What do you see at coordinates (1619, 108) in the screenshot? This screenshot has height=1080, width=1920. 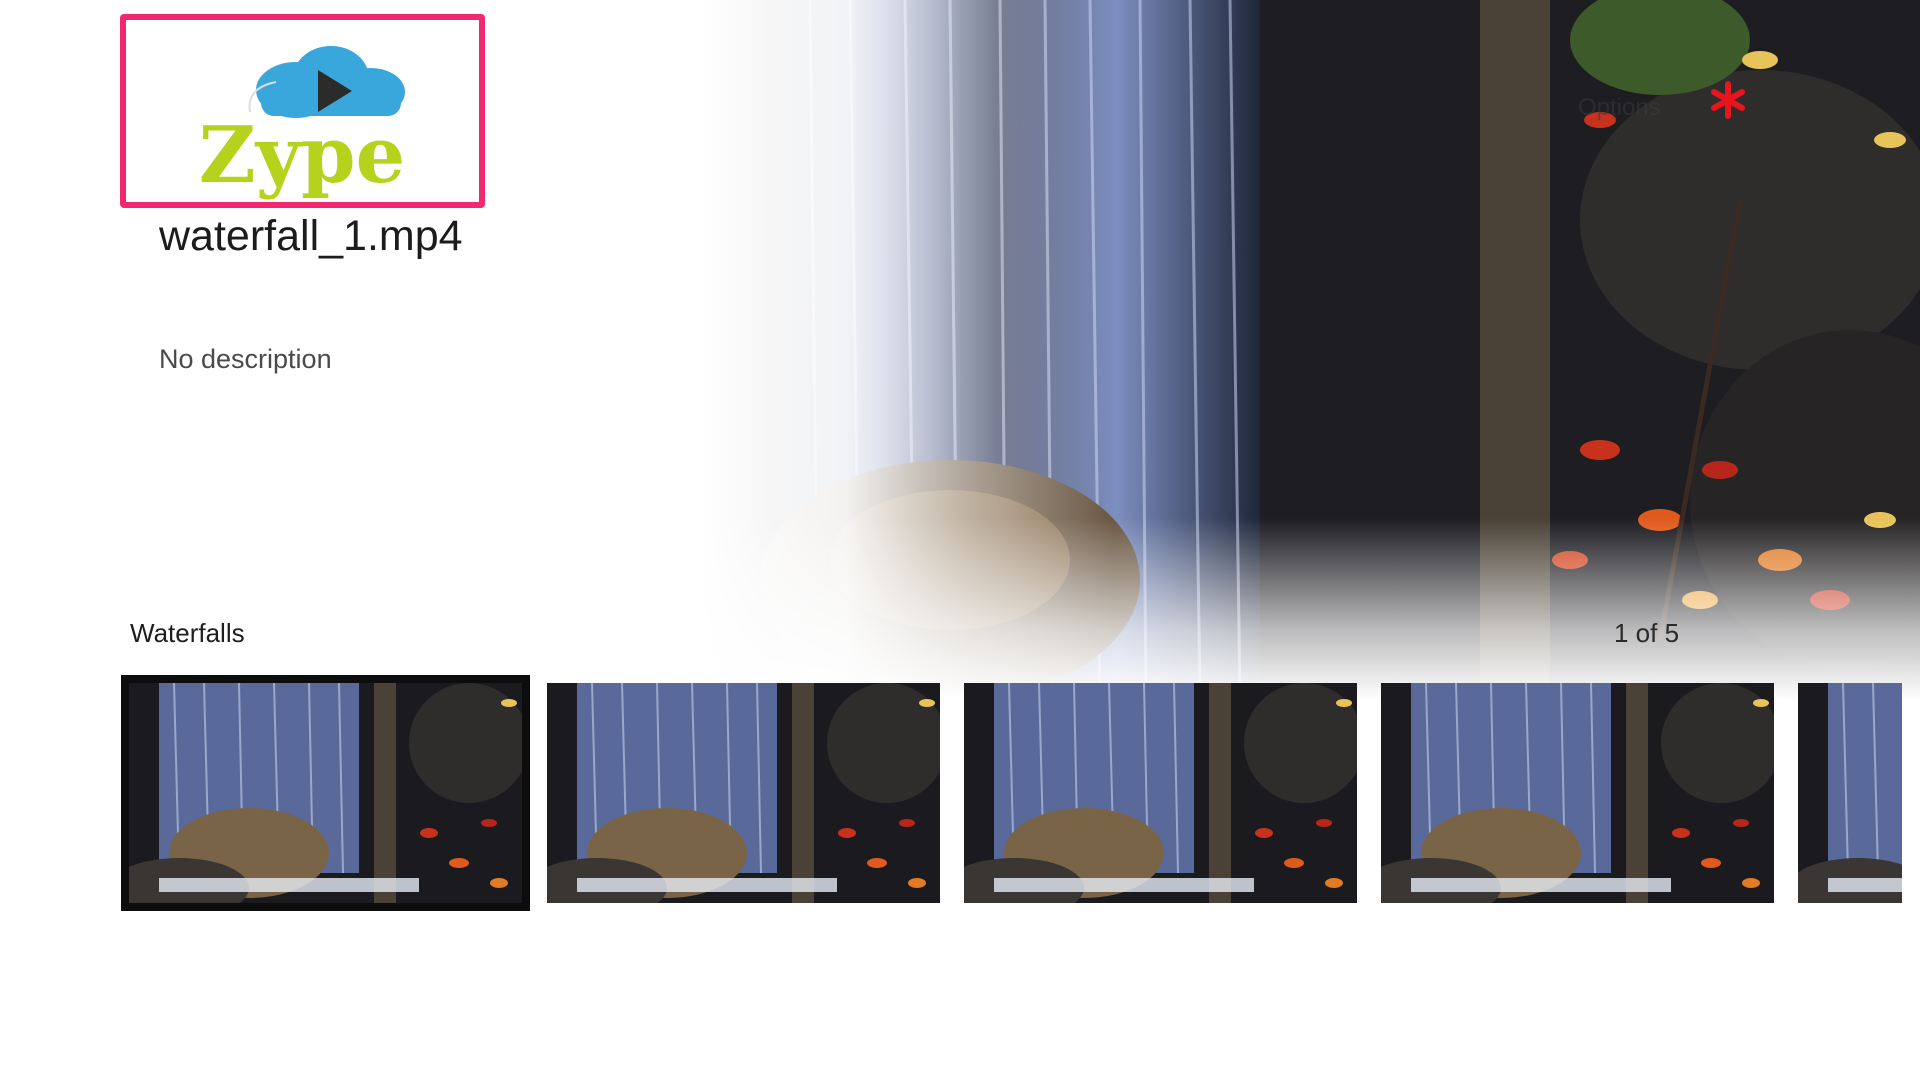 I see `options-button: Options` at bounding box center [1619, 108].